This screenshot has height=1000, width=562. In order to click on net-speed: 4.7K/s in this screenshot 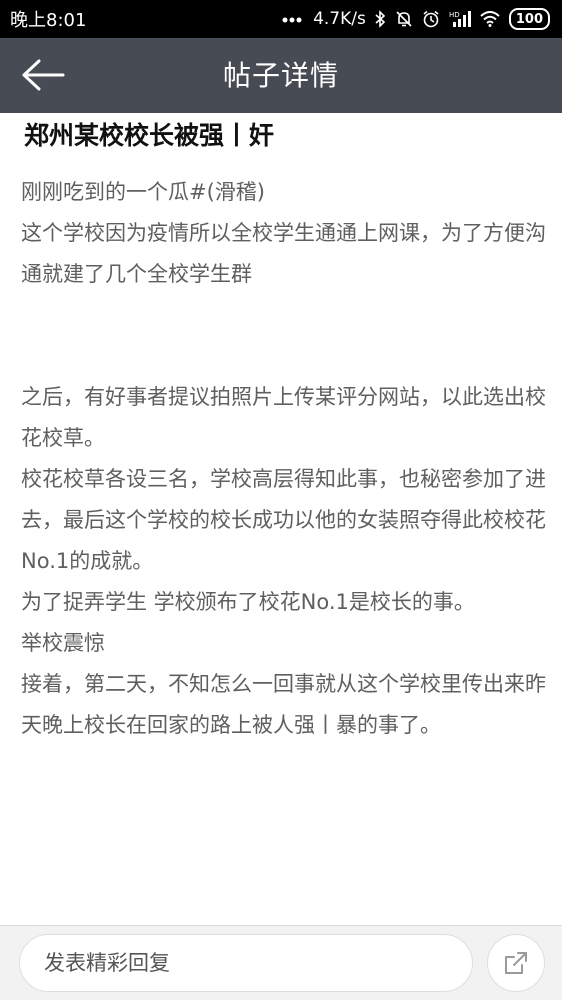, I will do `click(339, 19)`.